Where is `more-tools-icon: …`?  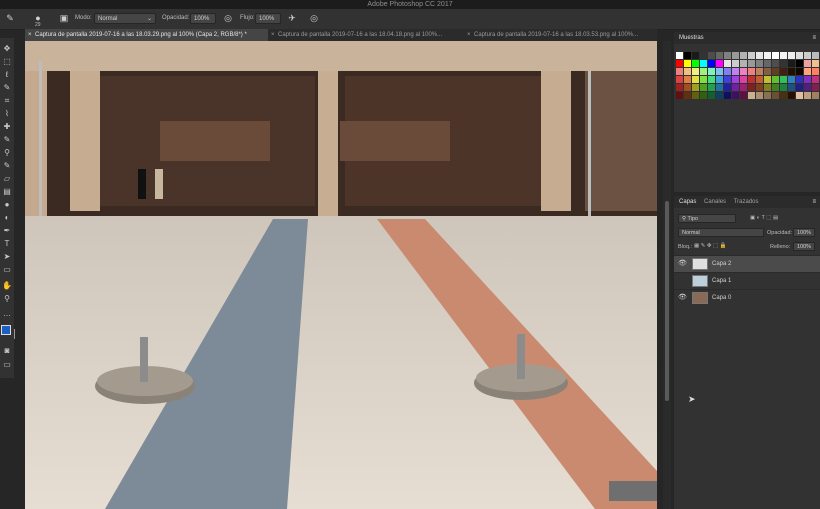
more-tools-icon: … is located at coordinates (7, 314).